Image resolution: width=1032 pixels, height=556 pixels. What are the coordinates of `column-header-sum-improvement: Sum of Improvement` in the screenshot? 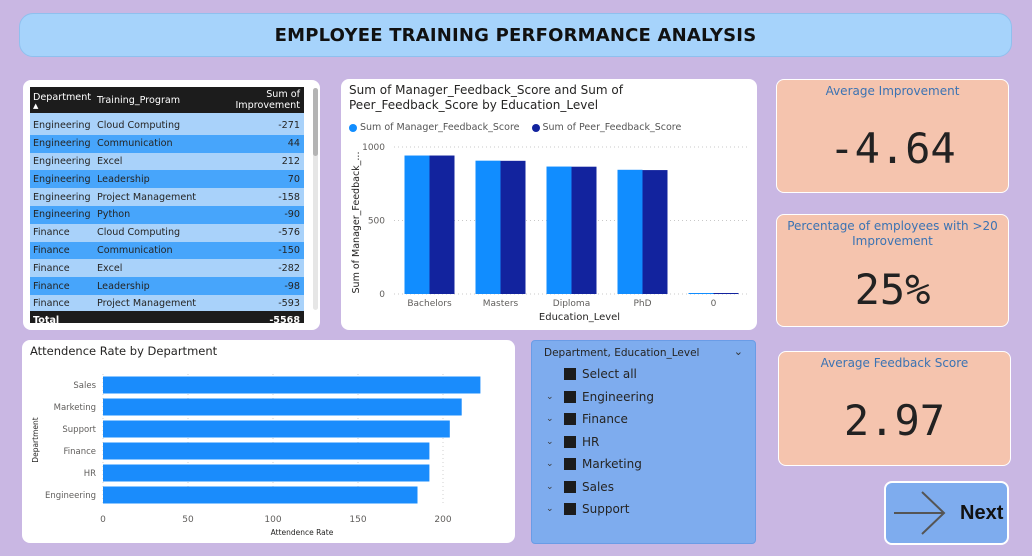 It's located at (251, 100).